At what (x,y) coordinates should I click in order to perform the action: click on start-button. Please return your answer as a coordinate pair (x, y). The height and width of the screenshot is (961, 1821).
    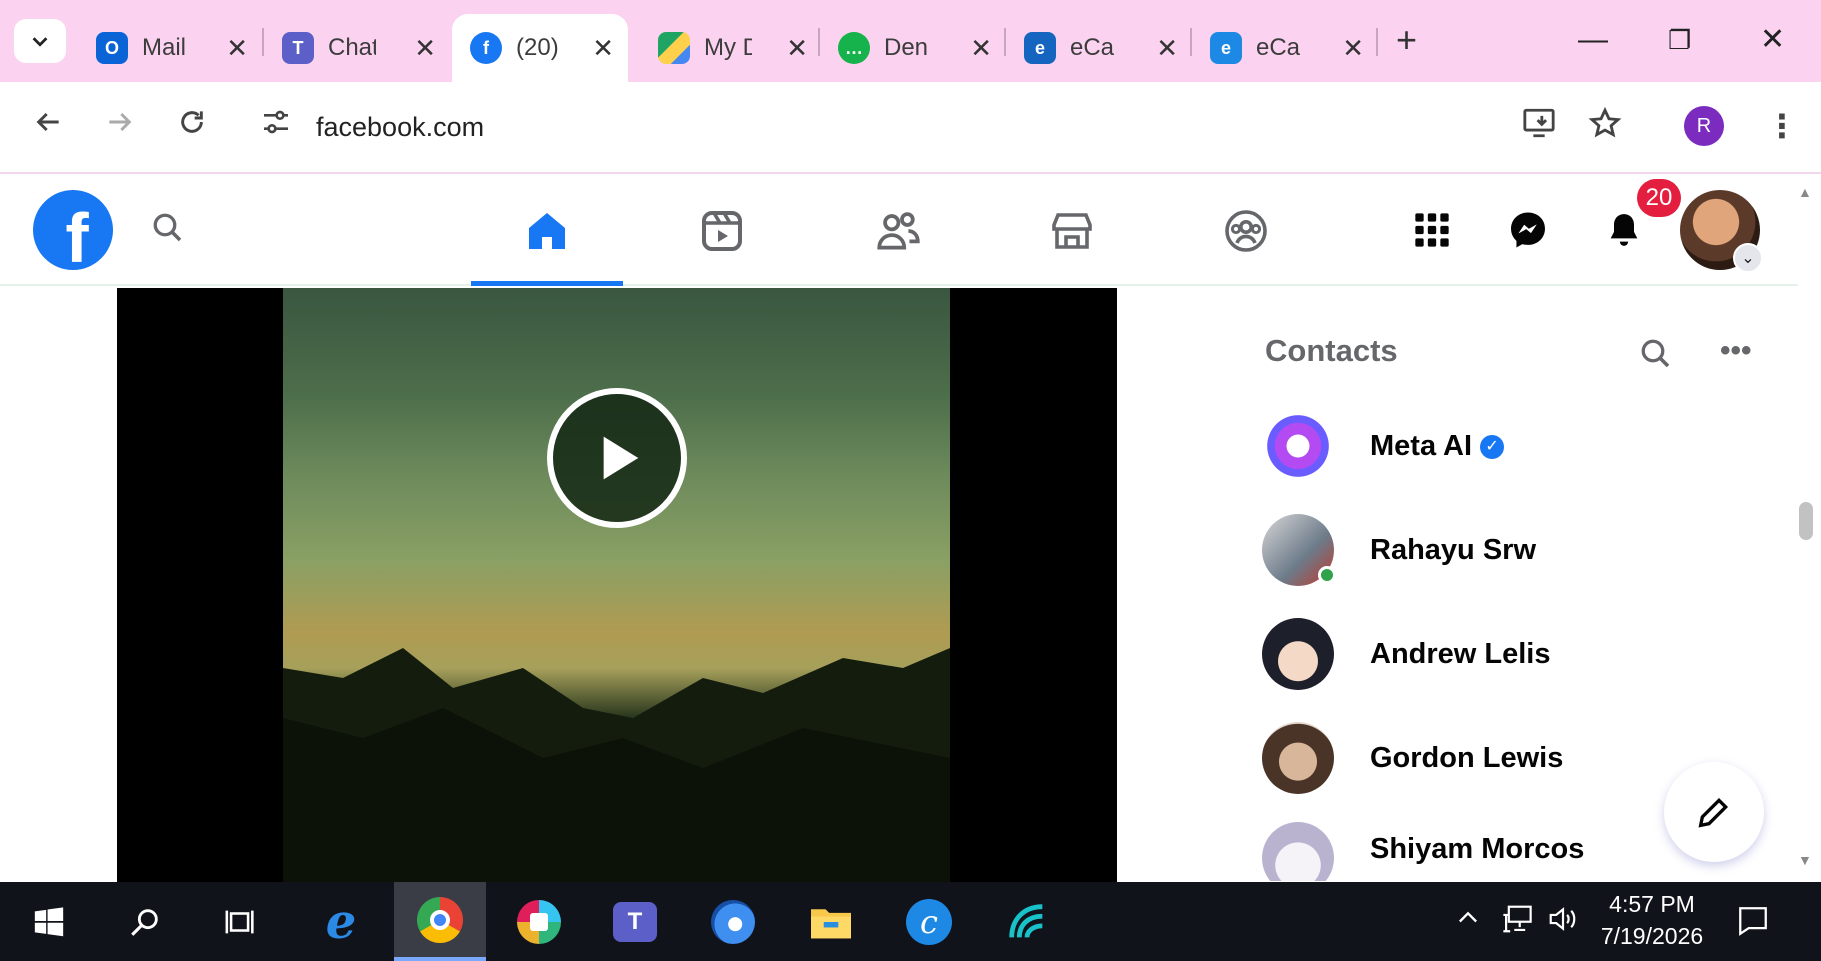
    Looking at the image, I should click on (49, 921).